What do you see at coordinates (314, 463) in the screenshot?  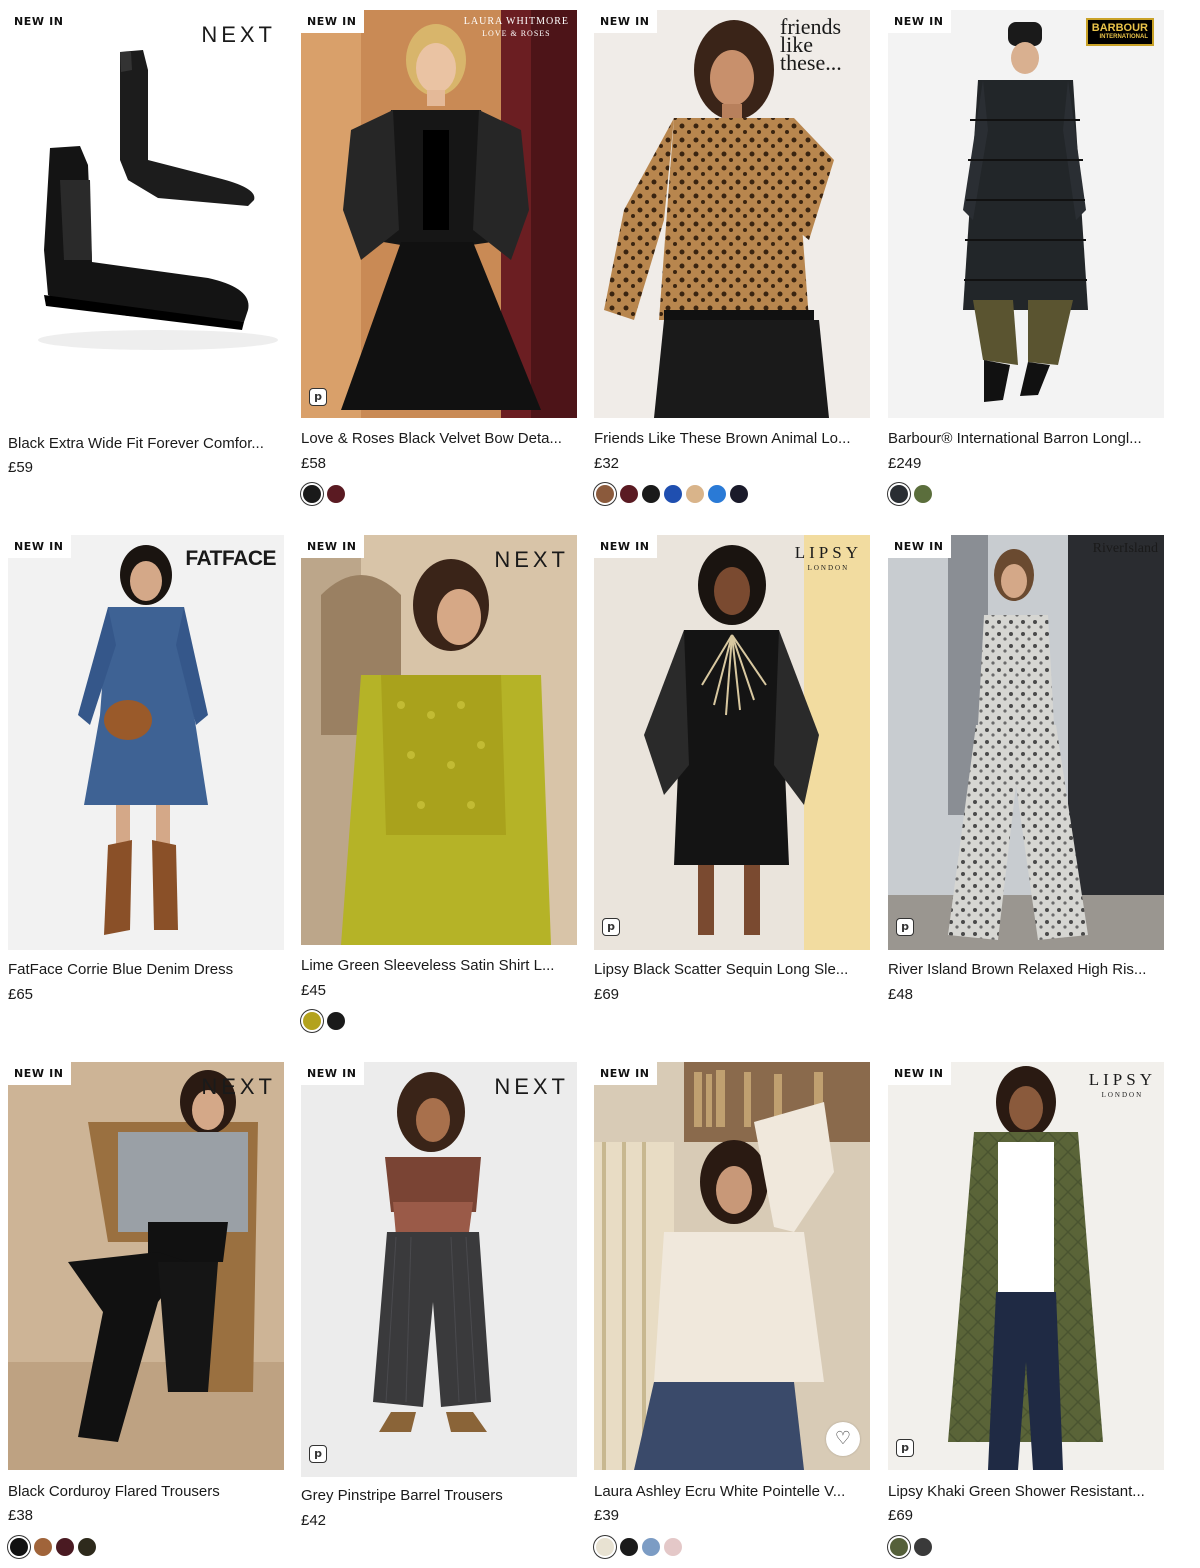 I see `product-price: £58` at bounding box center [314, 463].